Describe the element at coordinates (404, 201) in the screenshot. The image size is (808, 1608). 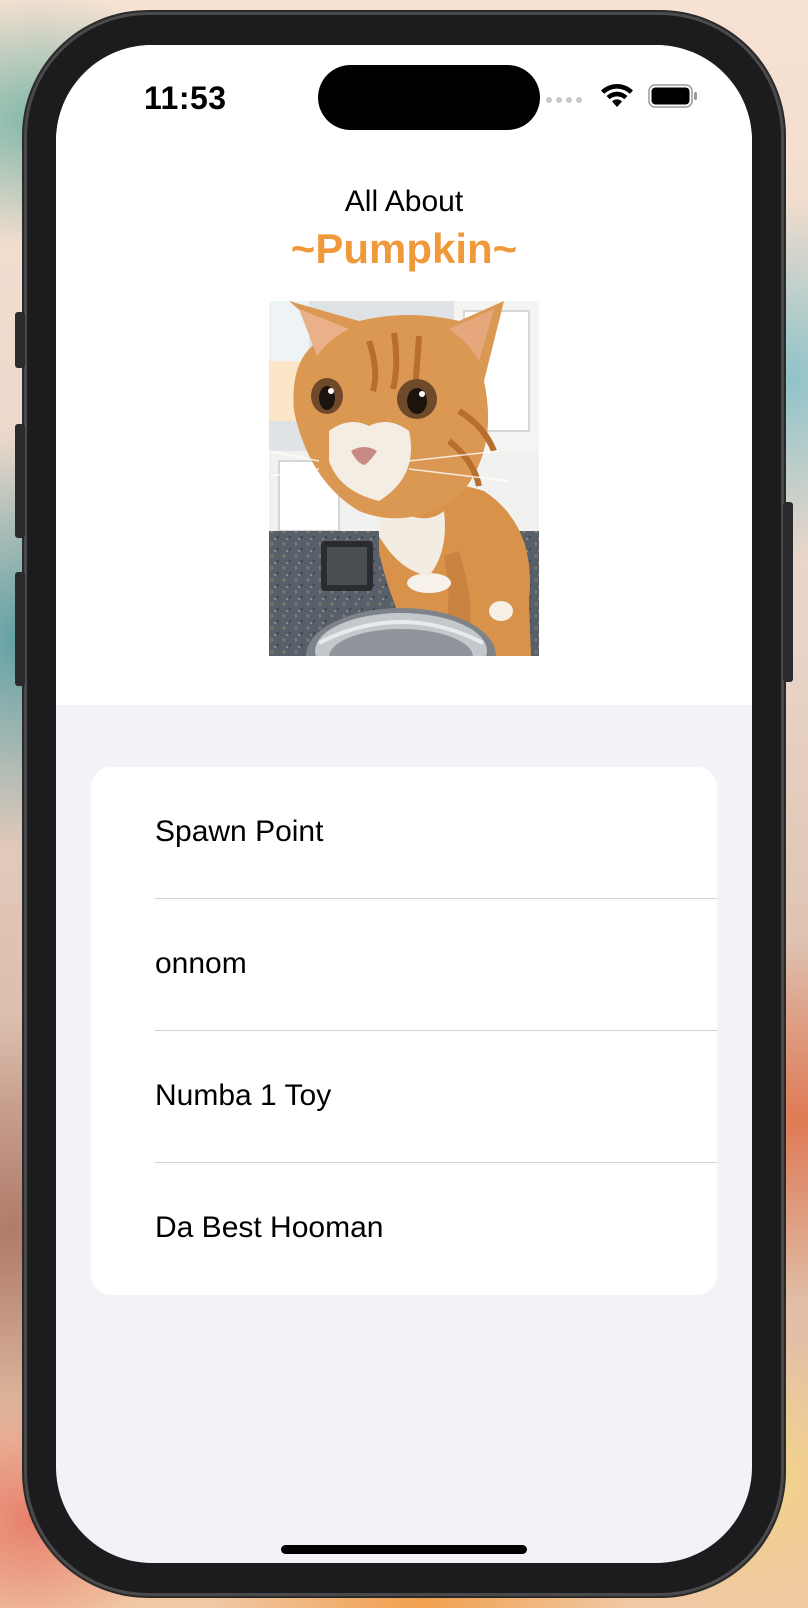
I see `page-subtitle: All About` at that location.